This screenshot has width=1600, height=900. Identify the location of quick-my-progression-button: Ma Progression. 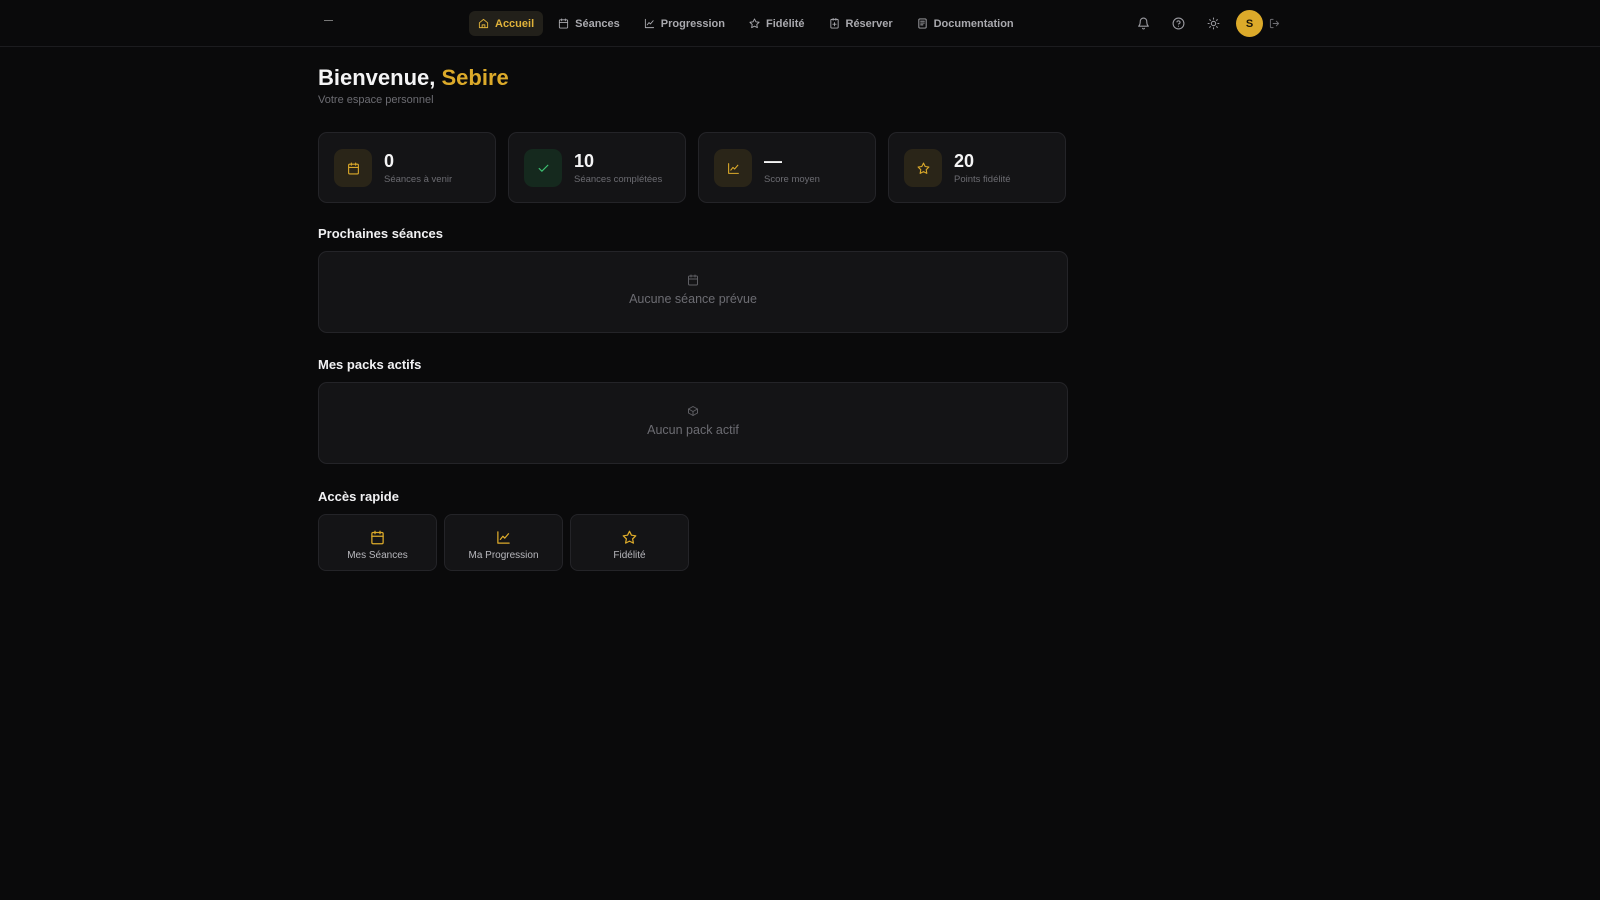
(503, 542).